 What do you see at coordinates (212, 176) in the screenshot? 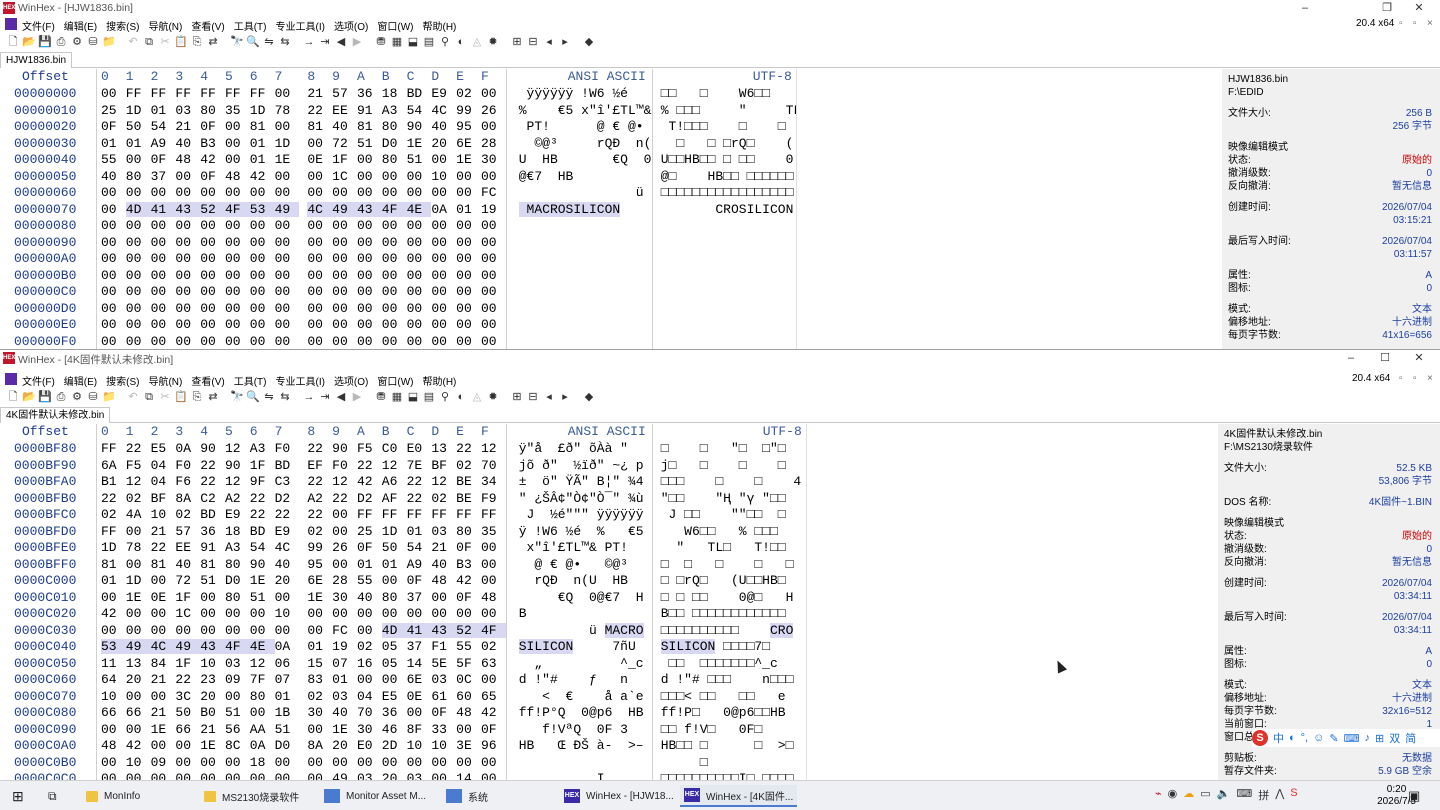
I see `hex-byte: 0F` at bounding box center [212, 176].